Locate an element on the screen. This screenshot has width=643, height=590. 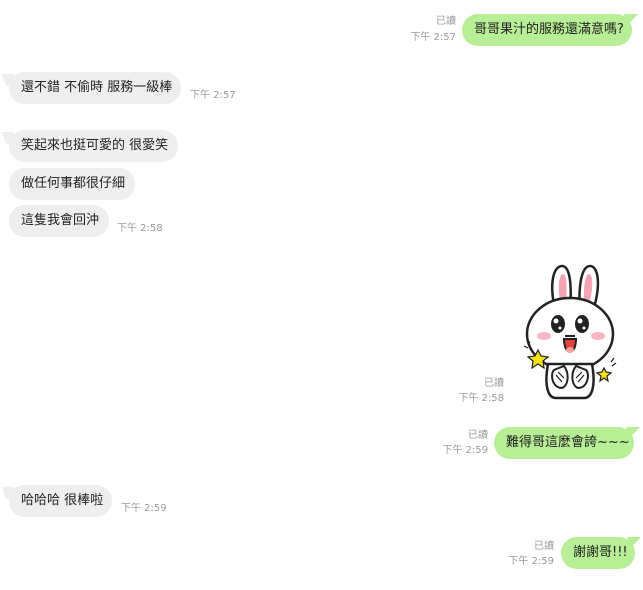
outgoing-message-bubble: 謝謝哥!!! is located at coordinates (598, 553).